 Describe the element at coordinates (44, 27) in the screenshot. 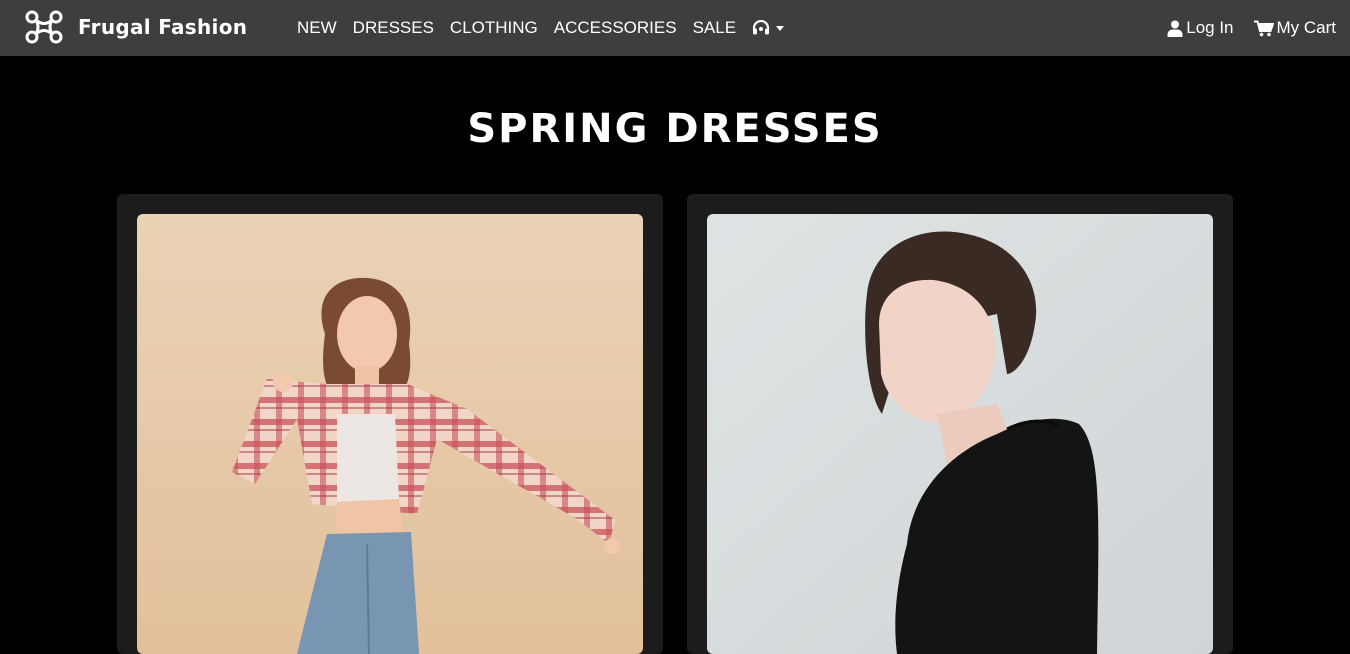

I see `drone-icon` at that location.